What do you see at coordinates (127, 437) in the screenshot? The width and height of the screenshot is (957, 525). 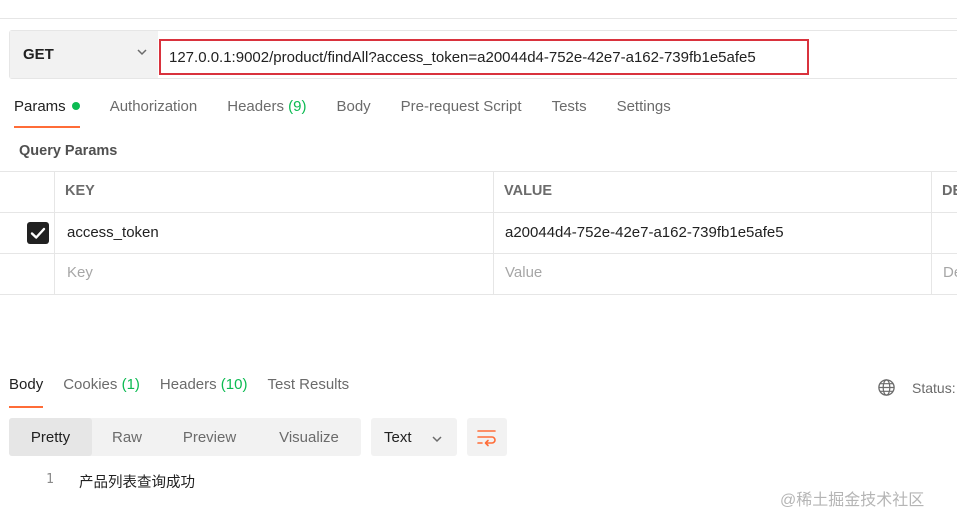 I see `view-mode-raw: Raw` at bounding box center [127, 437].